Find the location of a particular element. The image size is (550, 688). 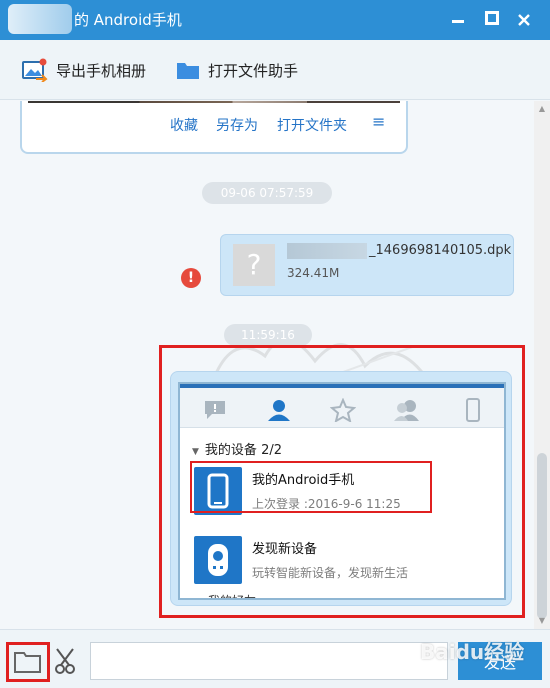

scroll-up-icon: ▲ is located at coordinates (542, 109).